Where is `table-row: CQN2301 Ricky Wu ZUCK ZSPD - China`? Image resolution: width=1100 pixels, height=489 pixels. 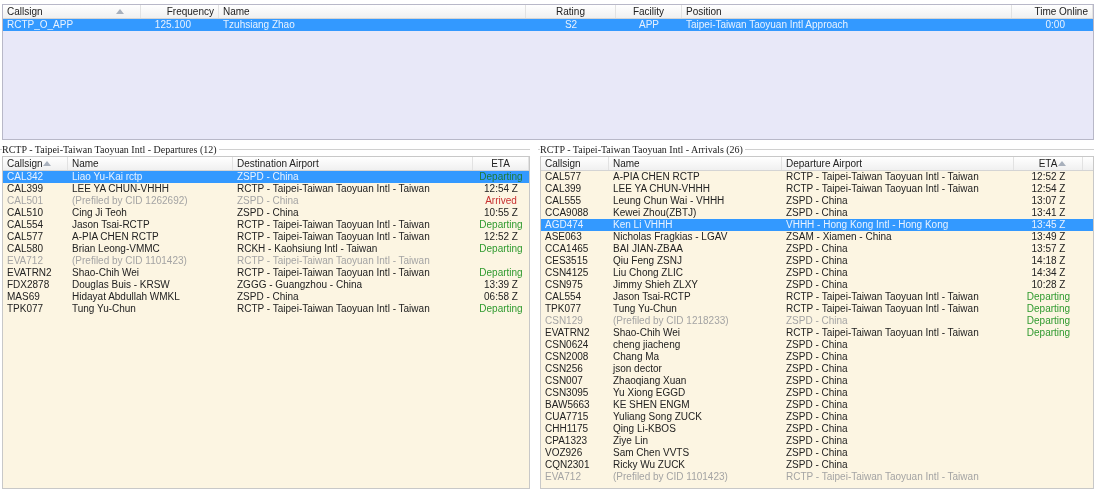 table-row: CQN2301 Ricky Wu ZUCK ZSPD - China is located at coordinates (817, 465).